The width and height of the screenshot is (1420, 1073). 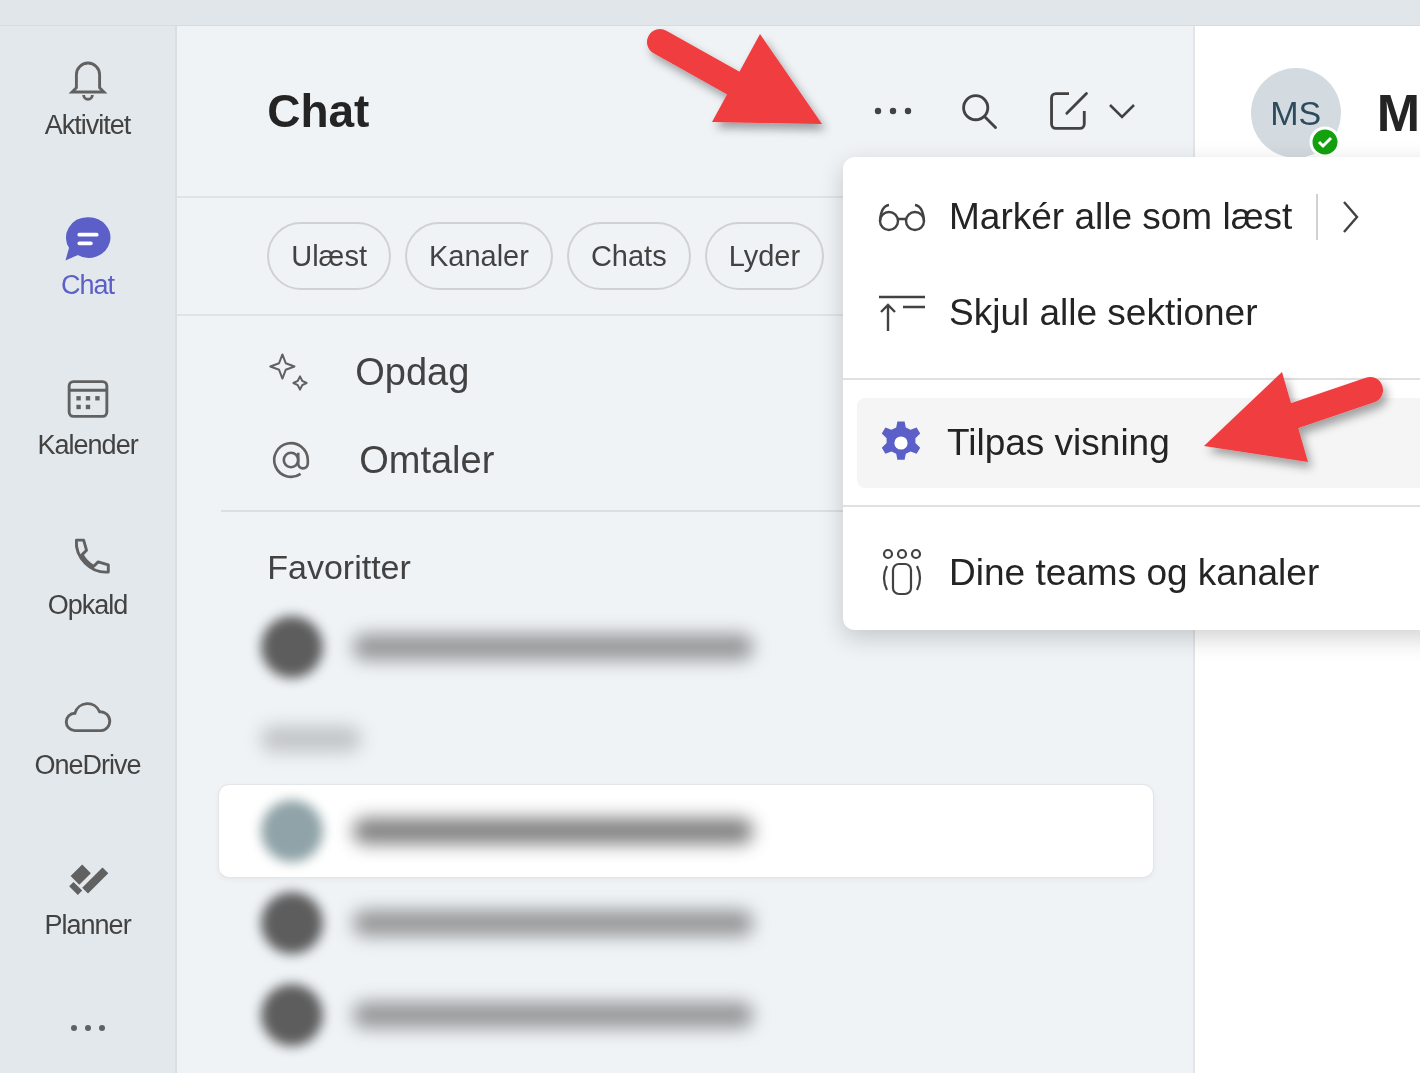 I want to click on chevron-right-icon, so click(x=1350, y=217).